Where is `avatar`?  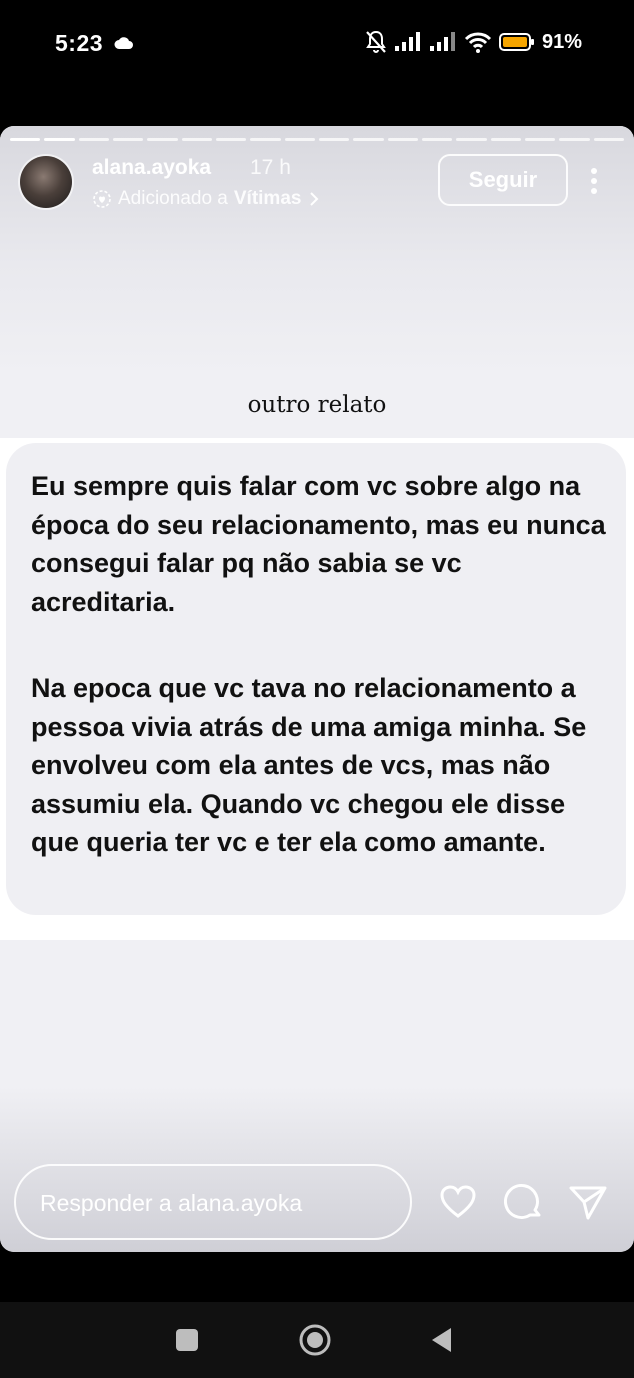
avatar is located at coordinates (46, 182).